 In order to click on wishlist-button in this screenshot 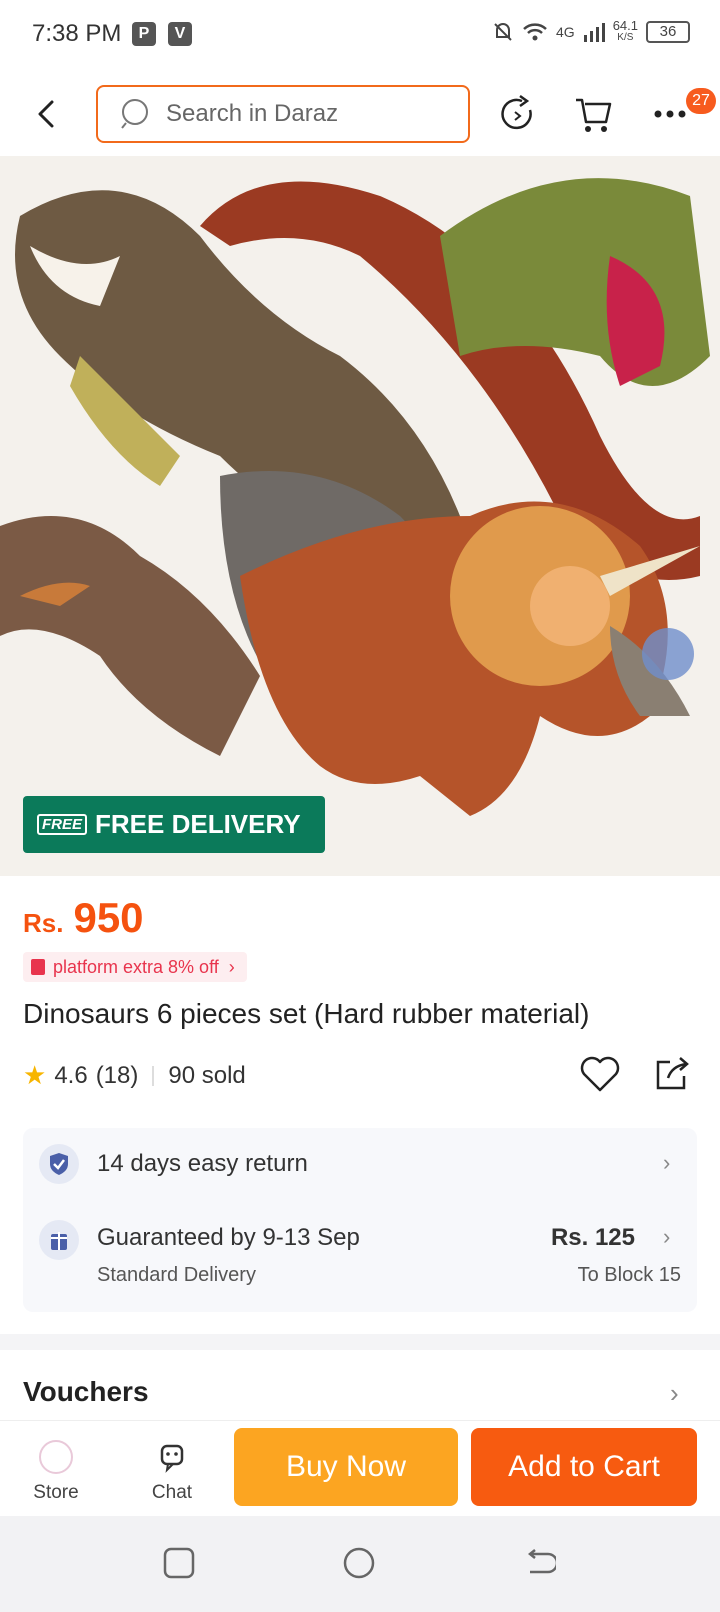, I will do `click(600, 1074)`.